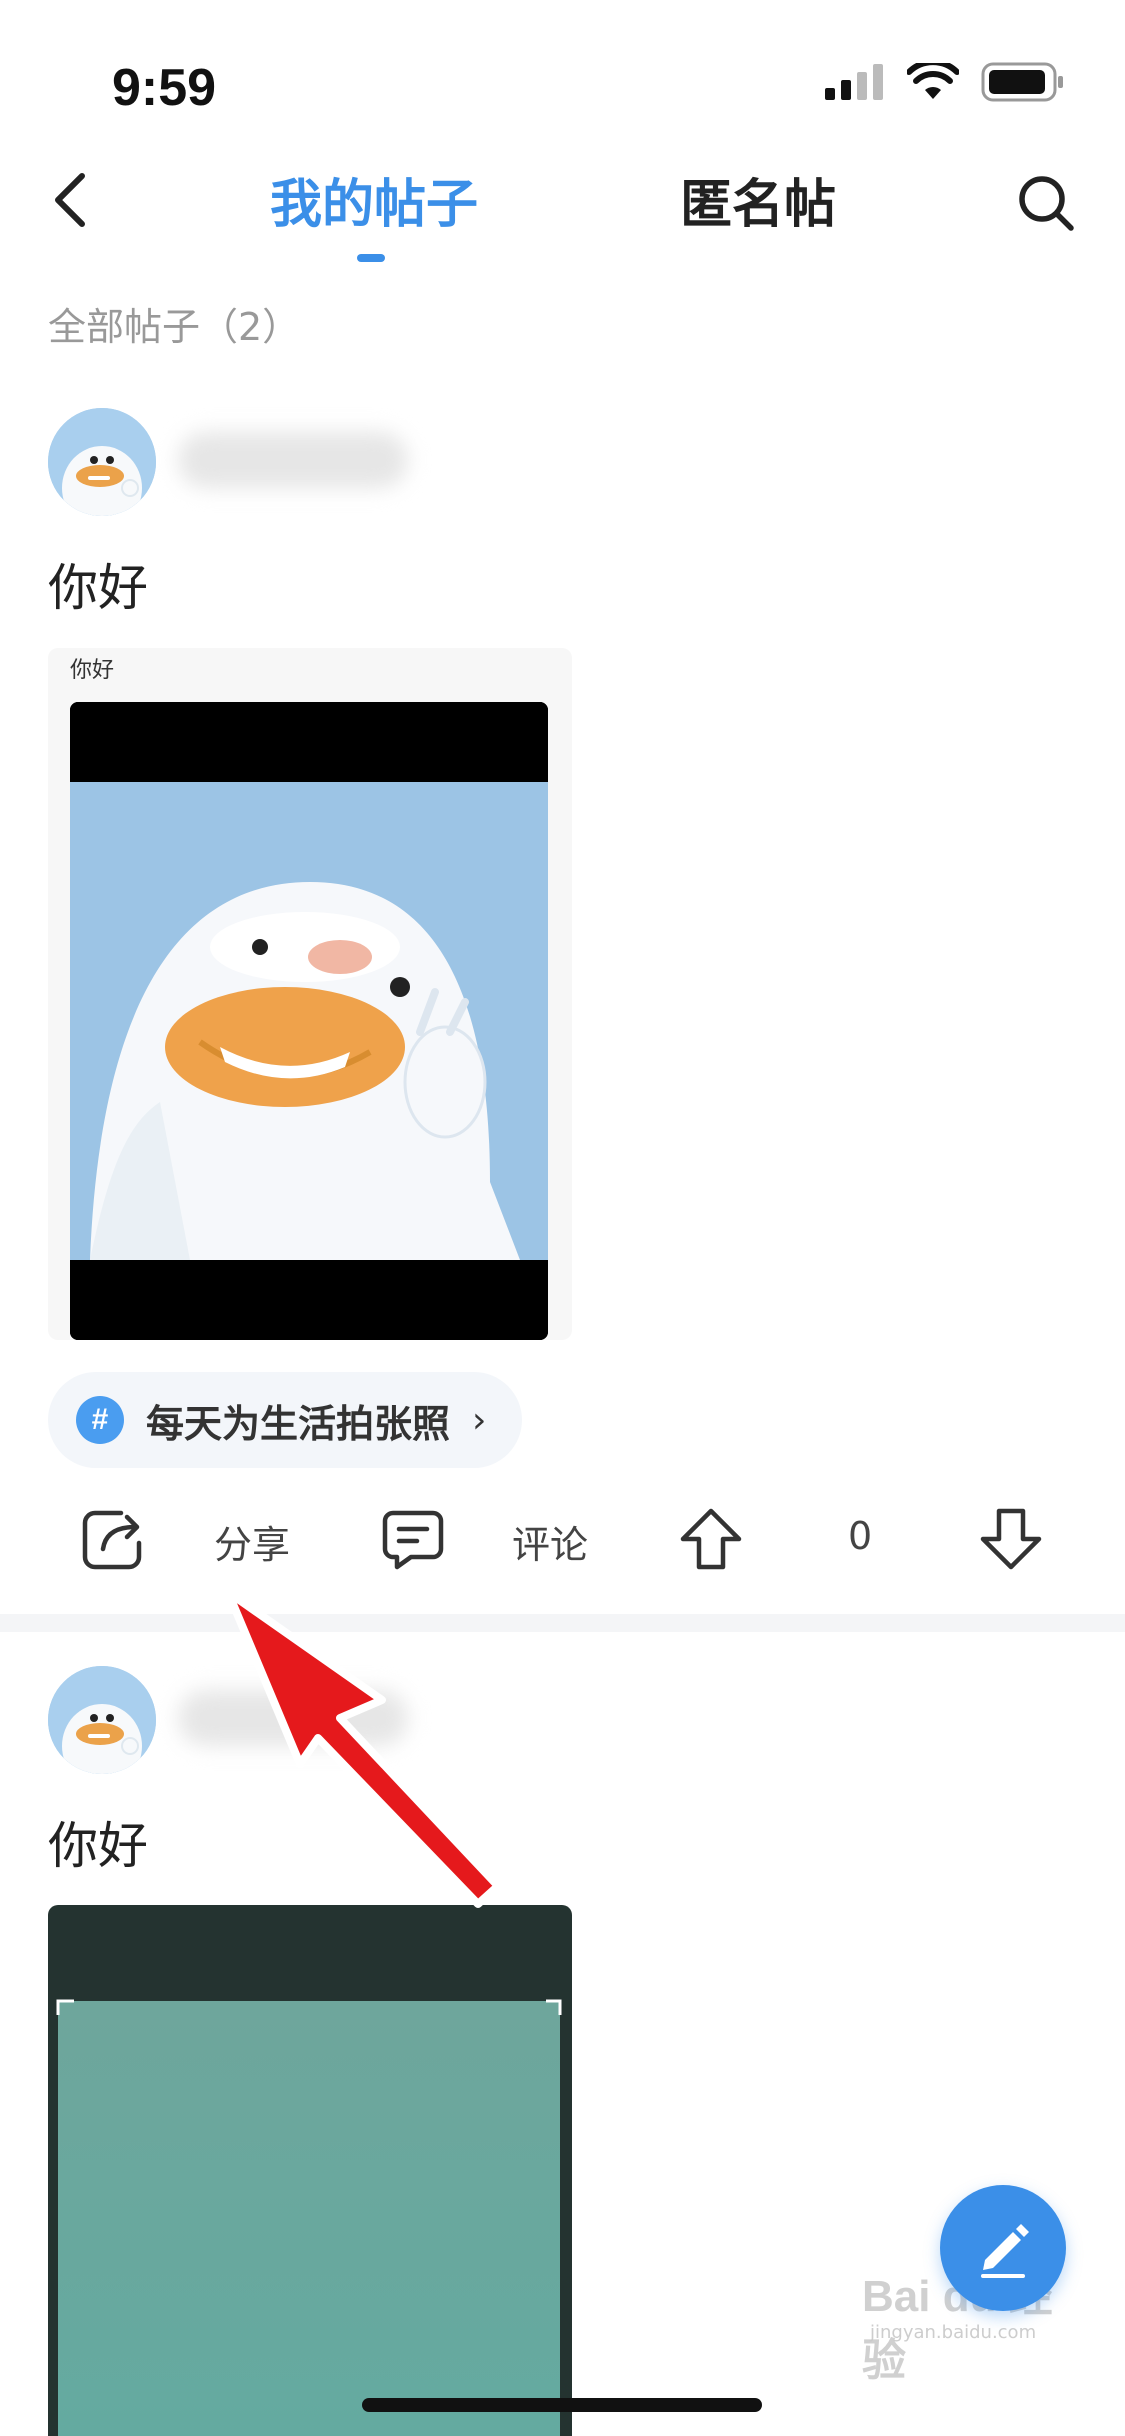 This screenshot has width=1125, height=2436. I want to click on downvote-arrow-icon, so click(1011, 1539).